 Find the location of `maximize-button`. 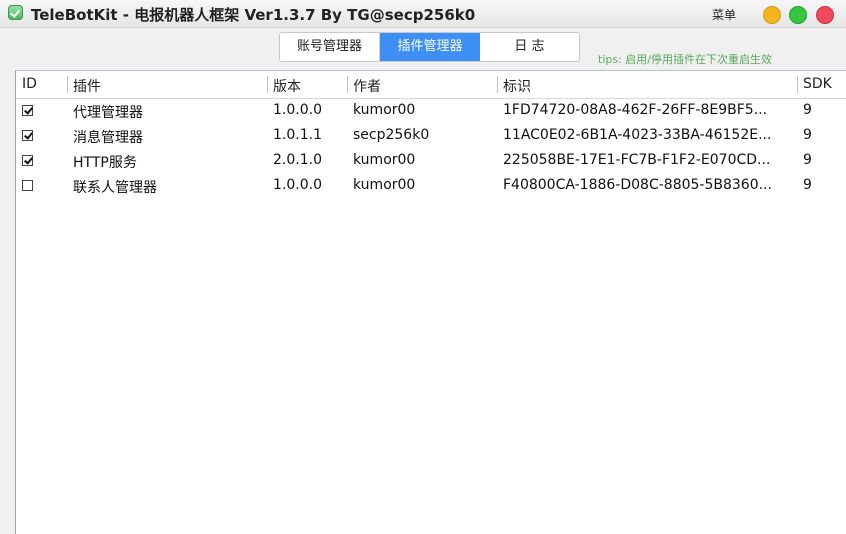

maximize-button is located at coordinates (798, 15).